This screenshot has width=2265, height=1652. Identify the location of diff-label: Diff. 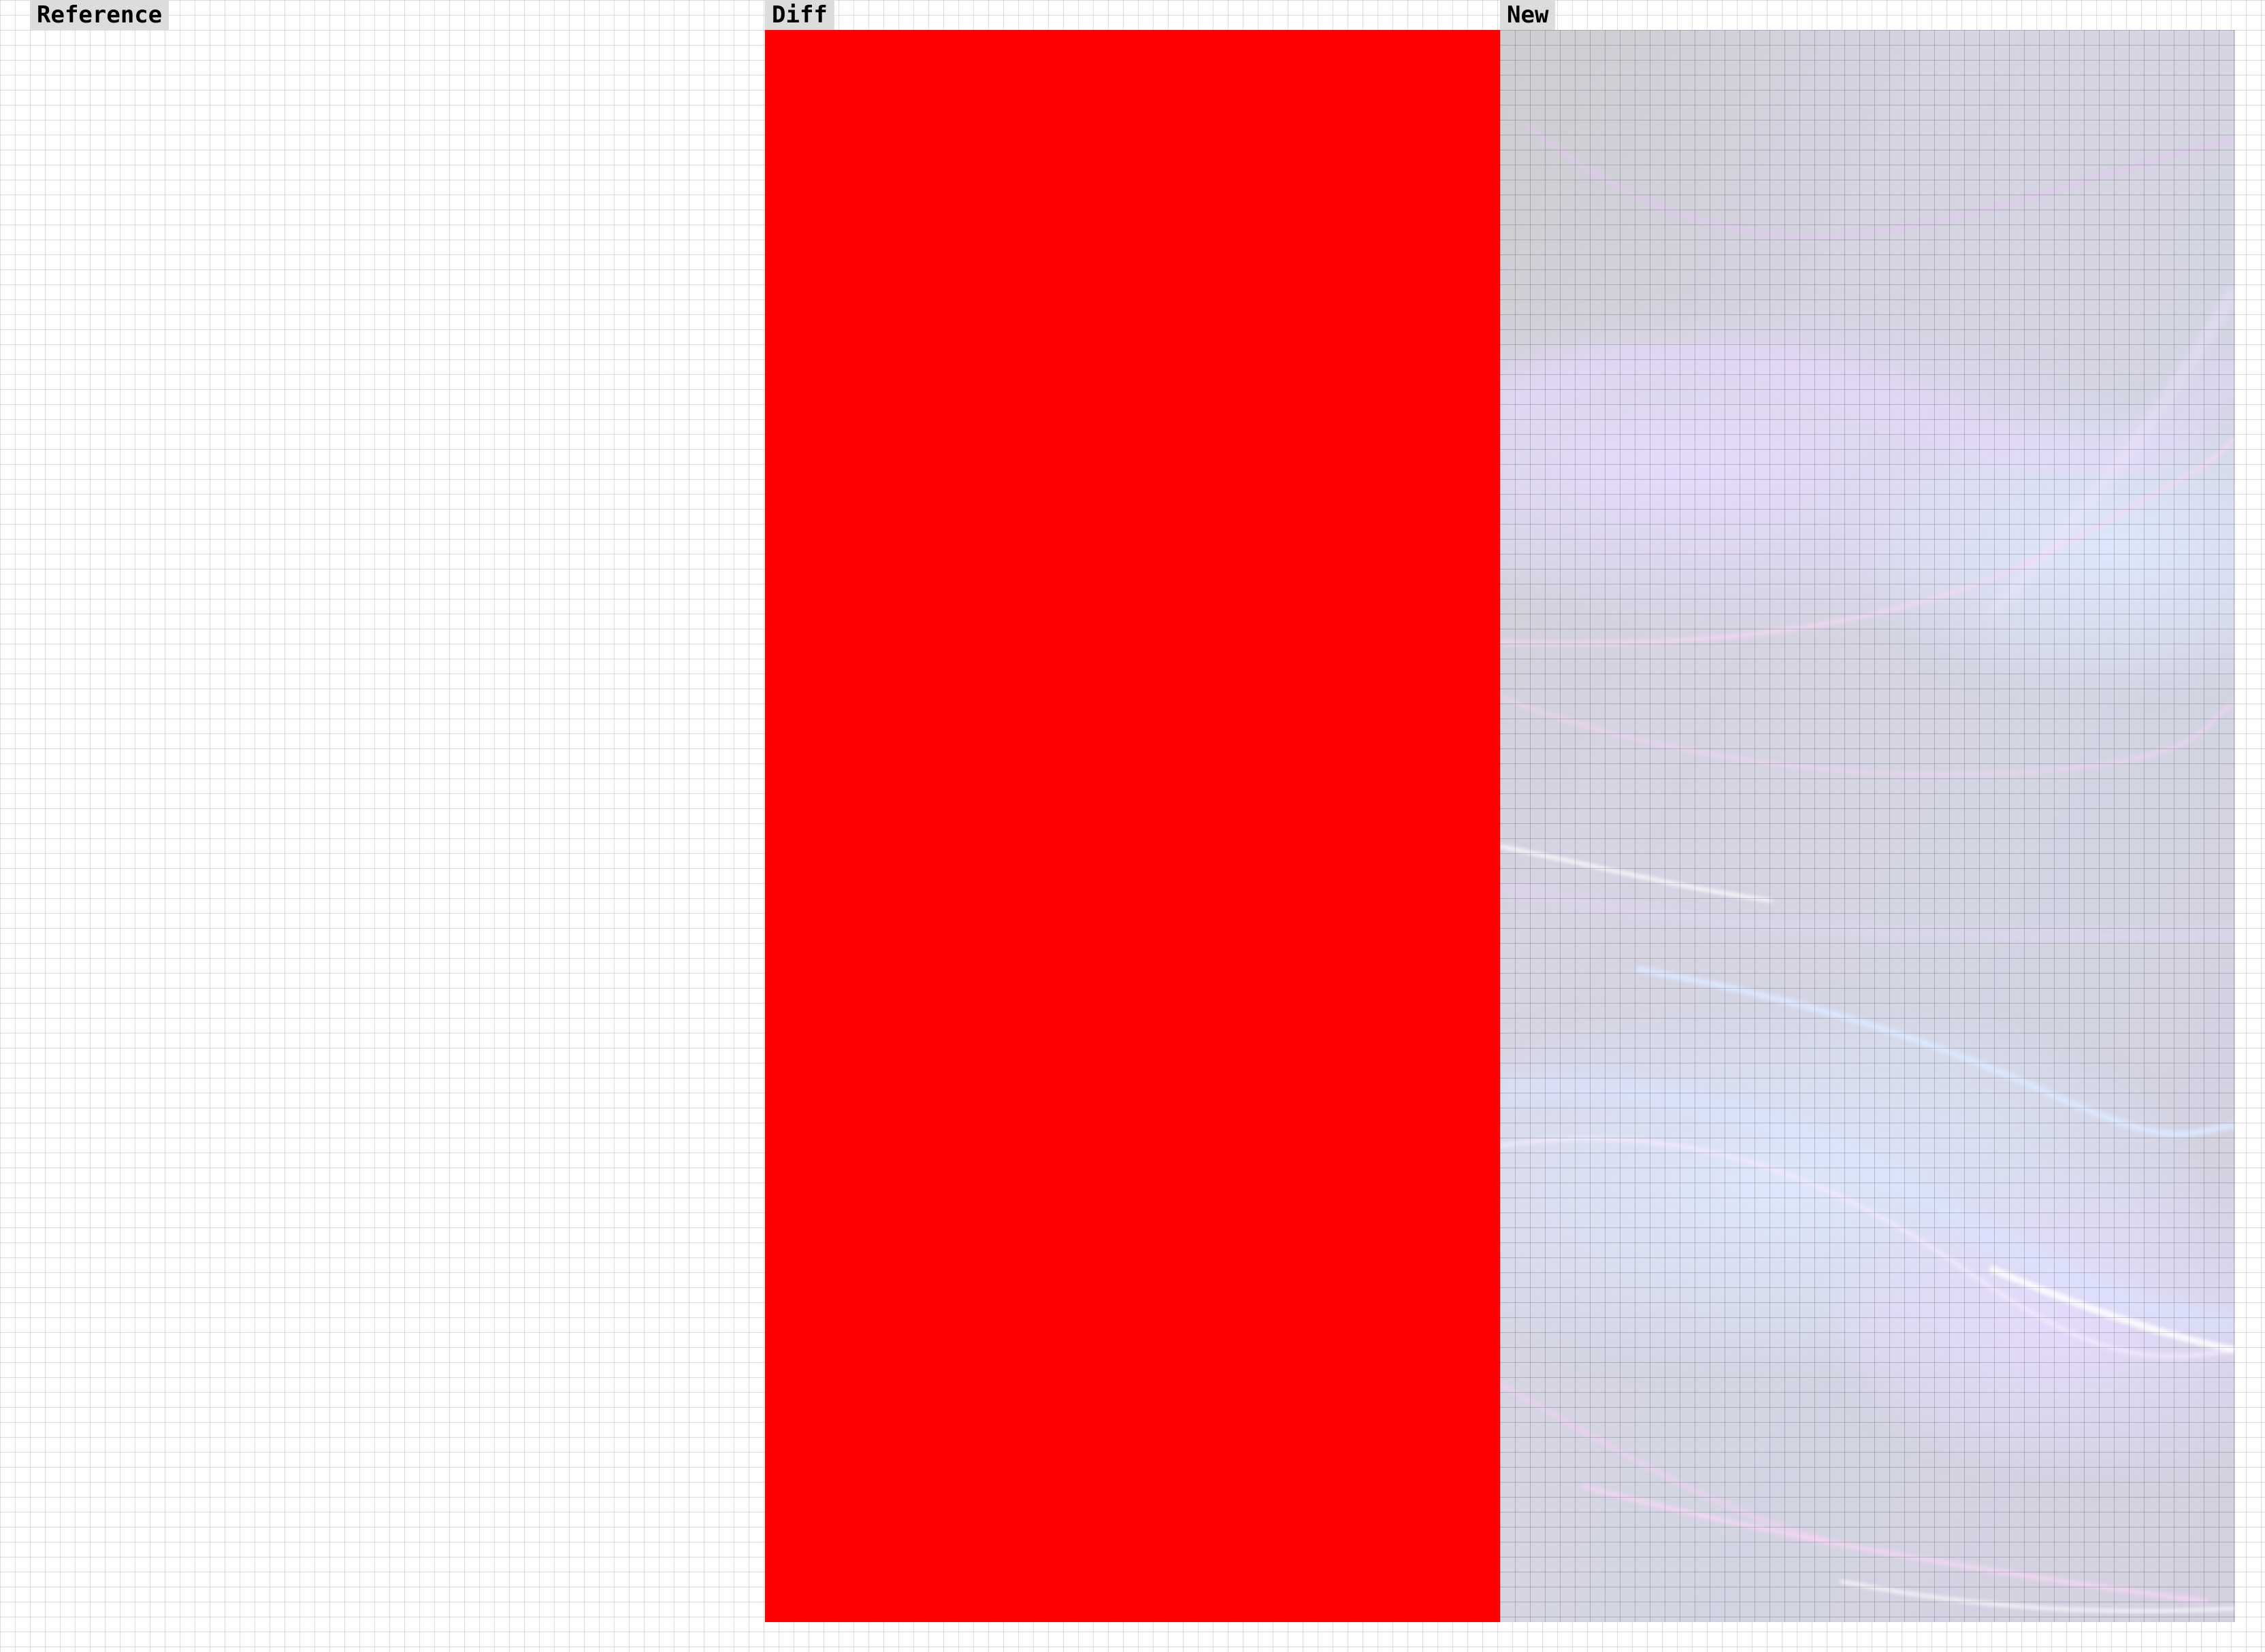
(799, 15).